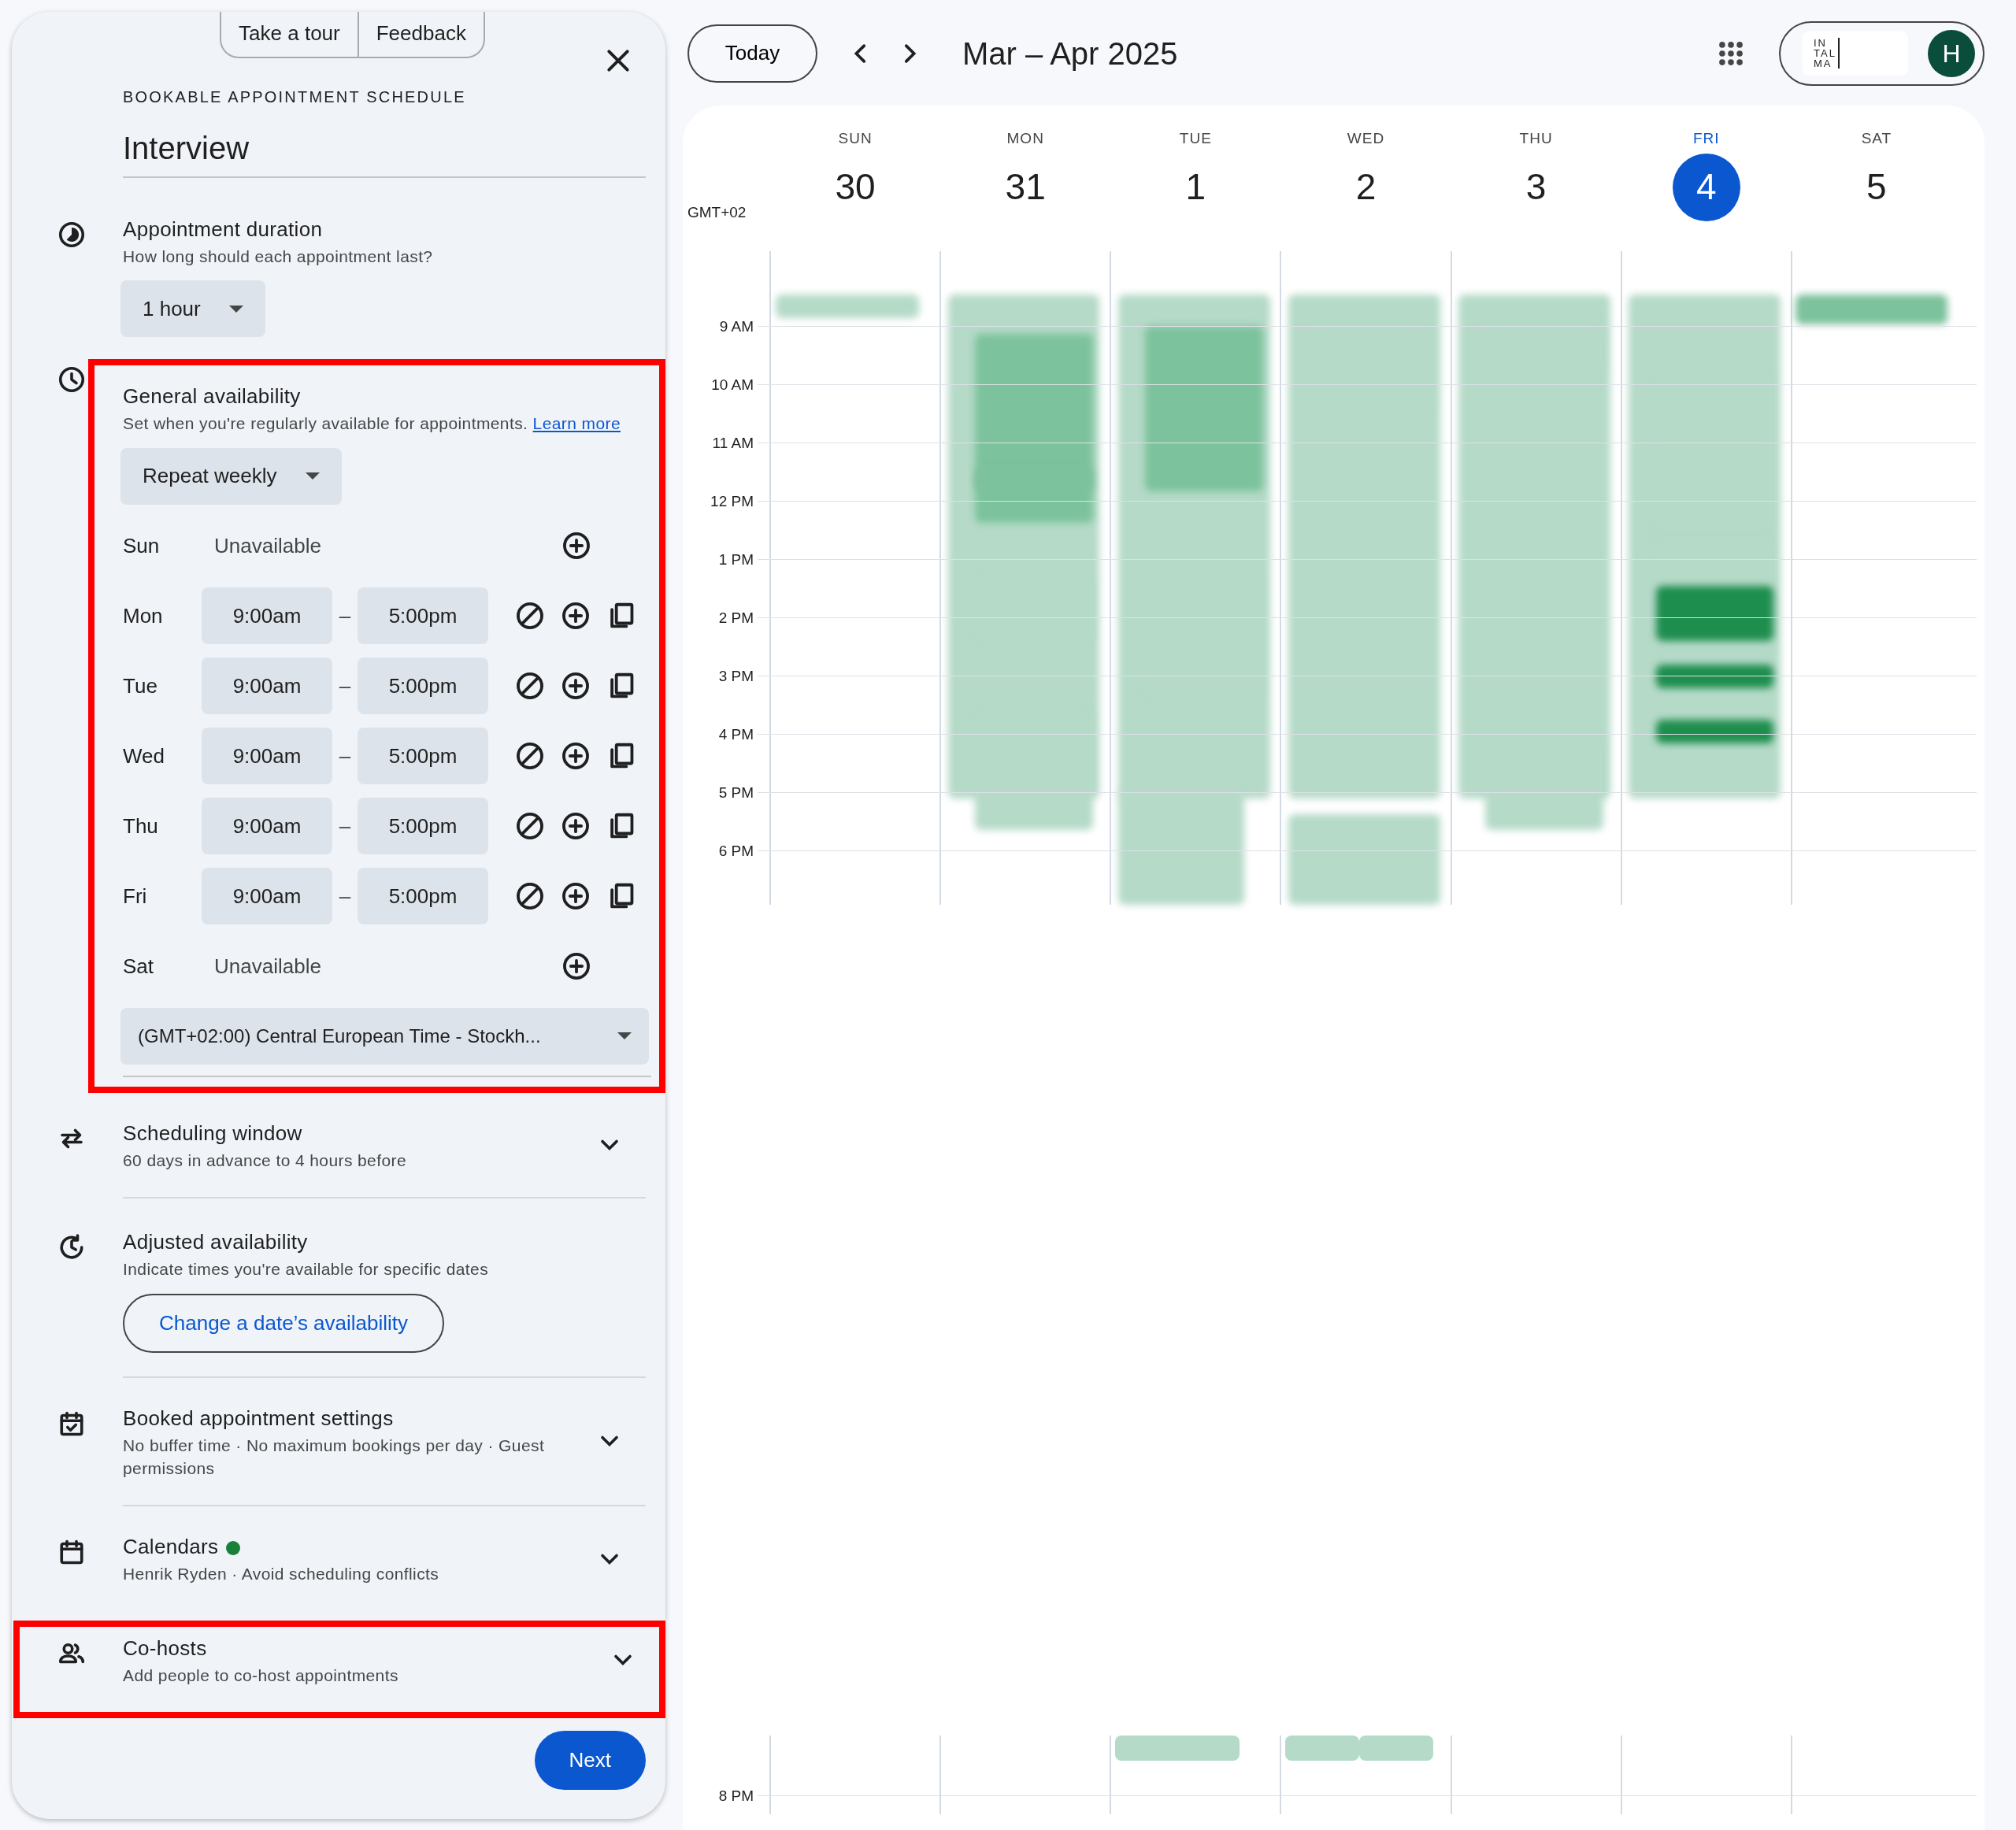  What do you see at coordinates (590, 1761) in the screenshot?
I see `next-button: Next` at bounding box center [590, 1761].